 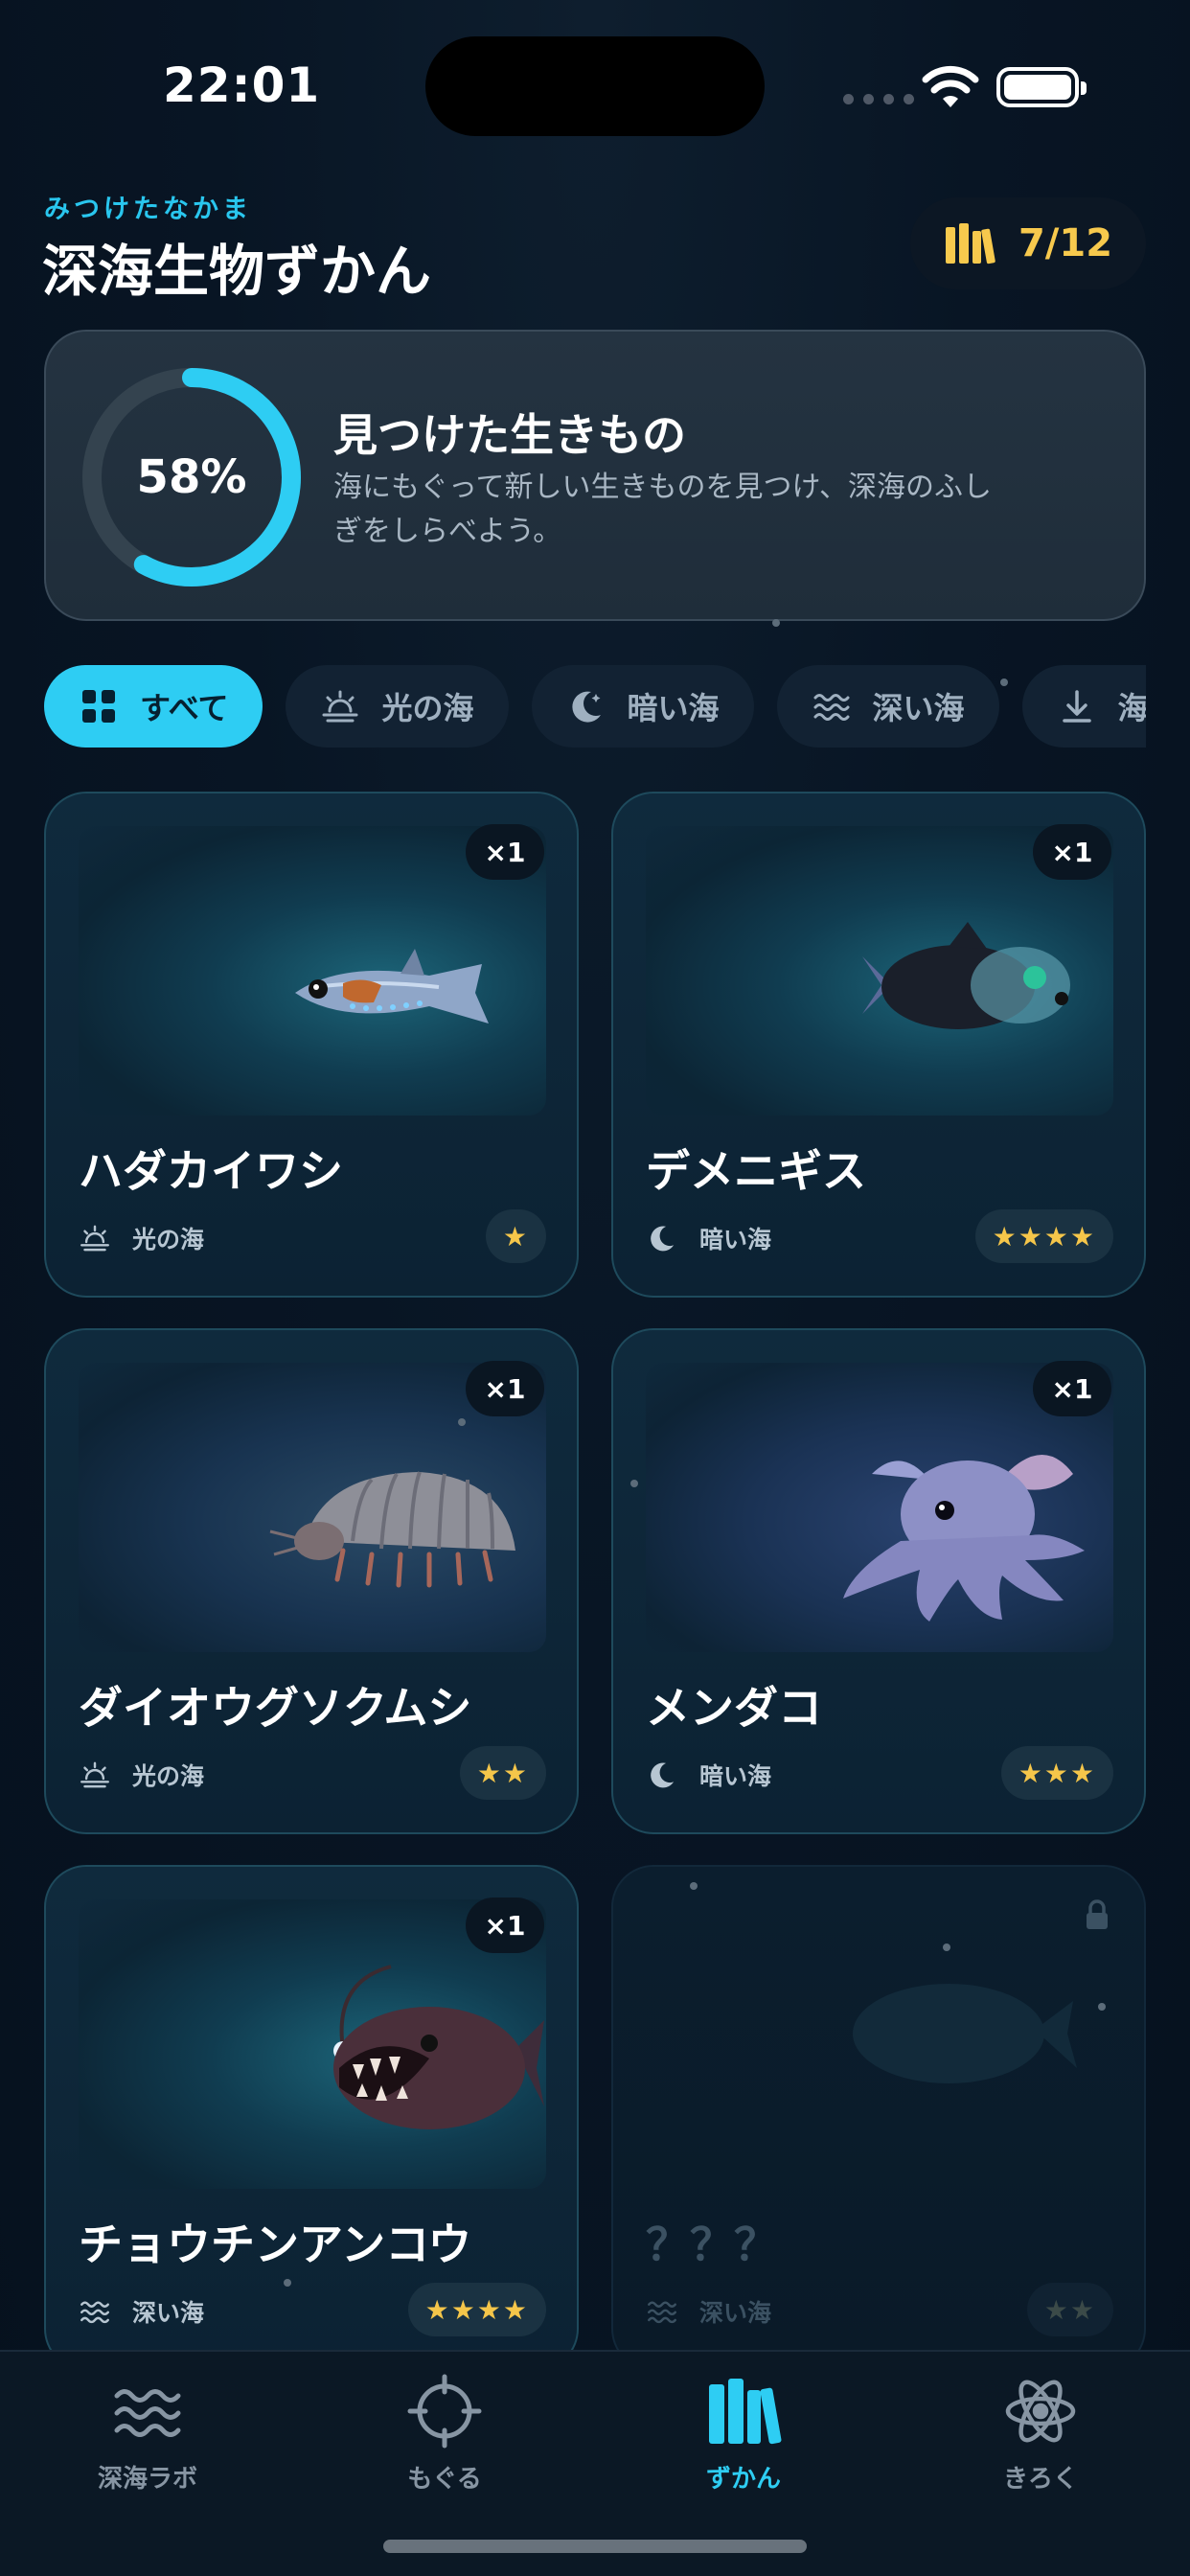 I want to click on filter-bar: すべて 光の海 暗い海 深い海 海の, so click(x=595, y=707).